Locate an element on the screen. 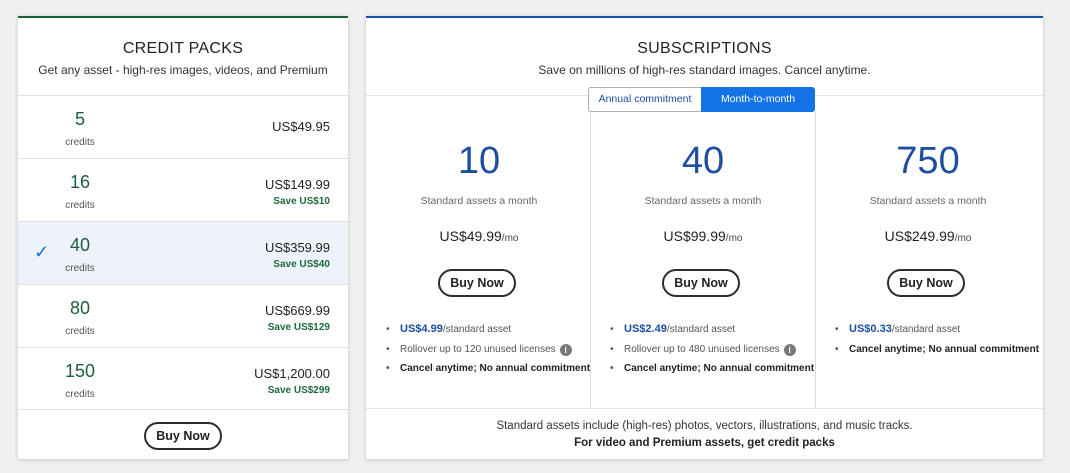 The height and width of the screenshot is (473, 1070). credit-pack-option-80: 80 credits US$669.99 Save US$129 is located at coordinates (183, 315).